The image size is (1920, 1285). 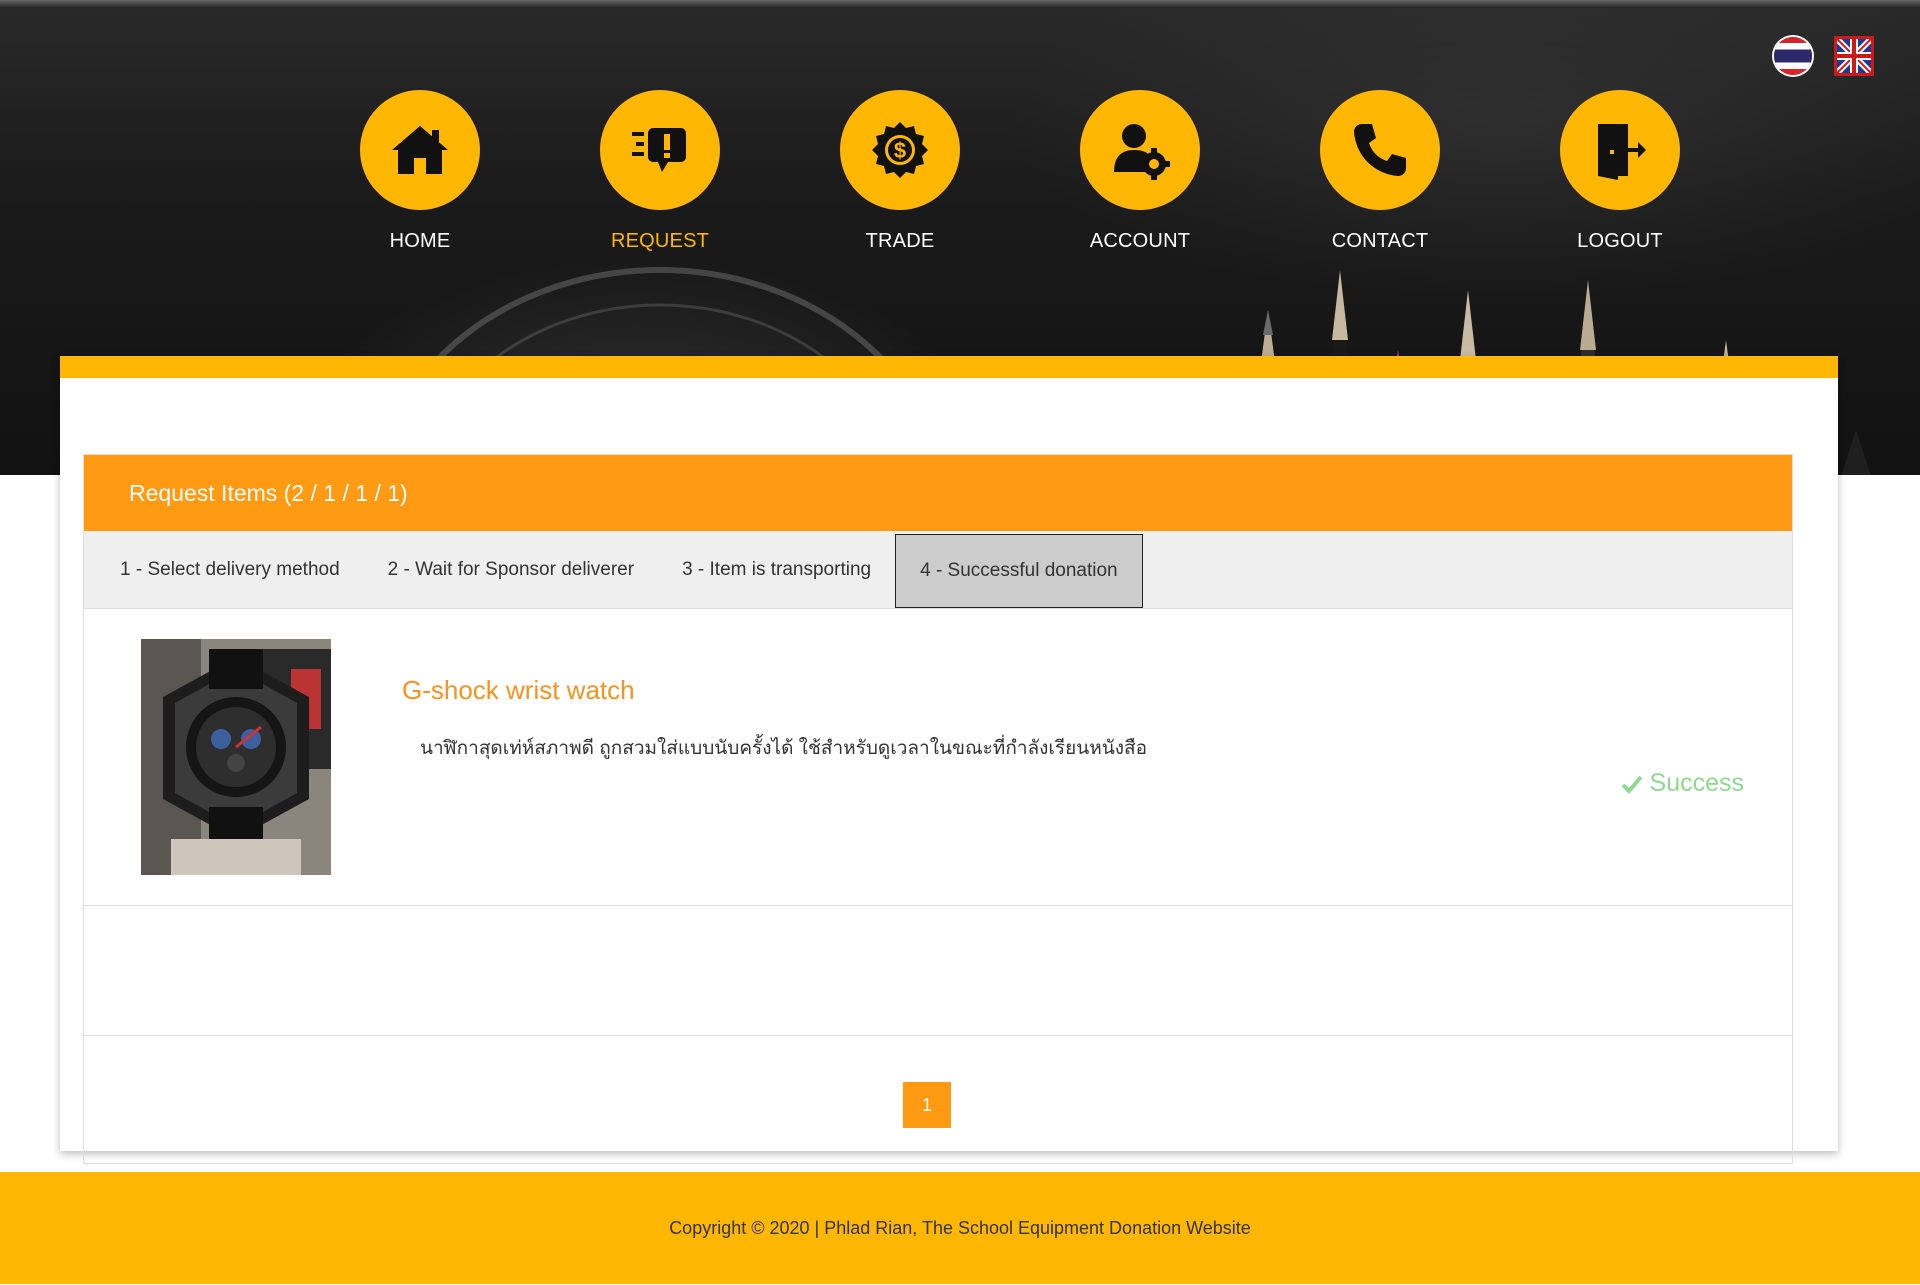 What do you see at coordinates (1696, 783) in the screenshot?
I see `status-label: Success` at bounding box center [1696, 783].